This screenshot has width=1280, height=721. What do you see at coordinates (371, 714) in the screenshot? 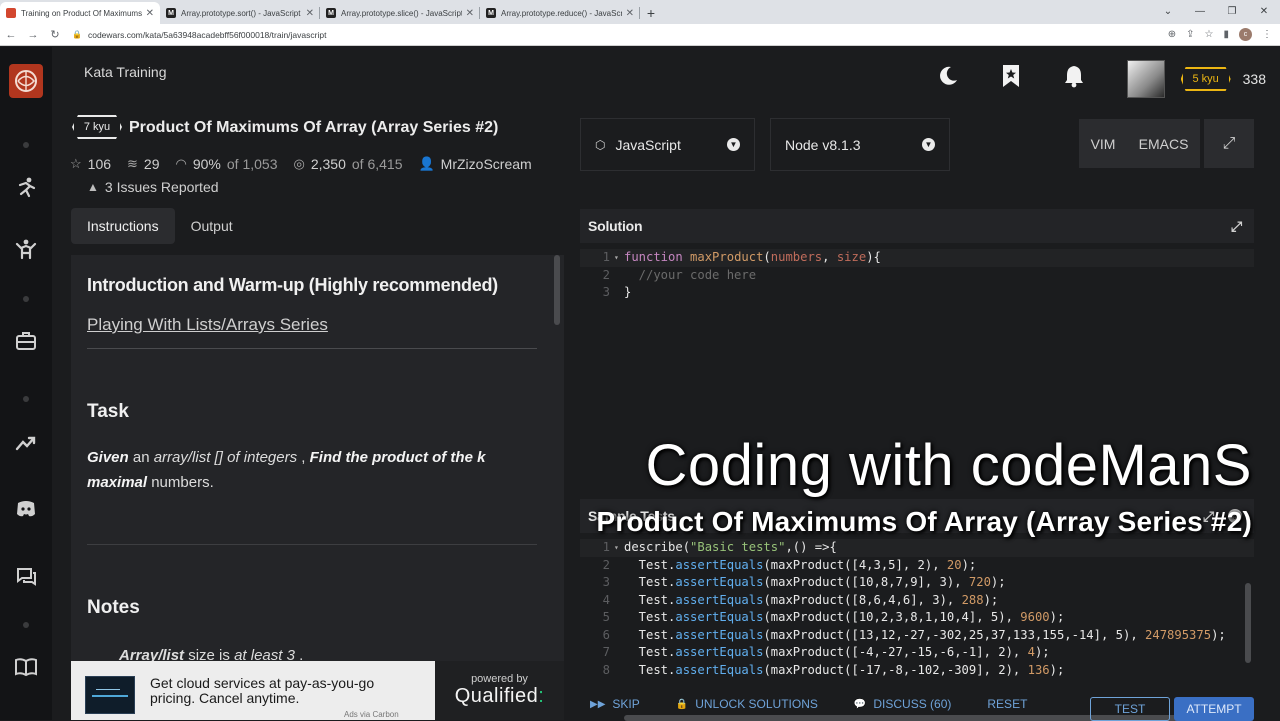
I see `ad-via-carbon: Ads via Carbon` at bounding box center [371, 714].